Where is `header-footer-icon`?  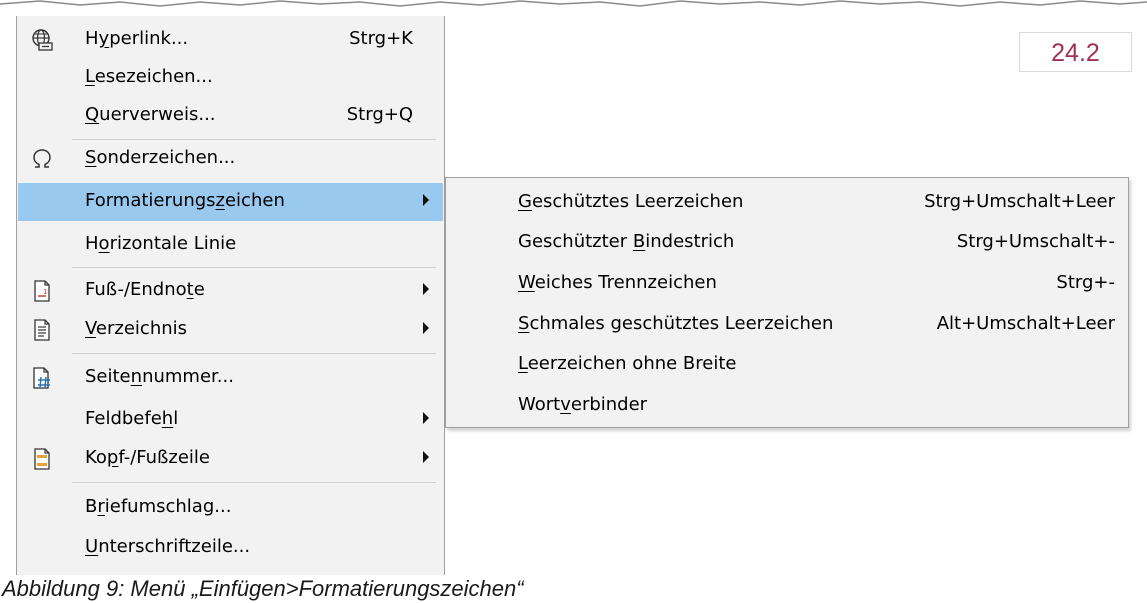 header-footer-icon is located at coordinates (42, 459).